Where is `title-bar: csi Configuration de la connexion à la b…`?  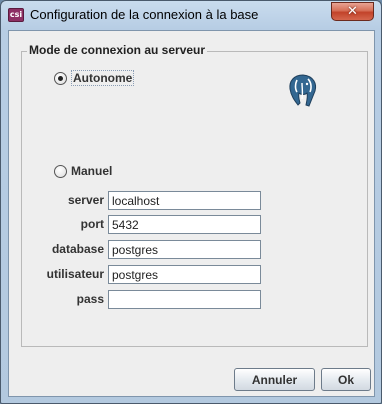
title-bar: csi Configuration de la connexion à la b… is located at coordinates (191, 15).